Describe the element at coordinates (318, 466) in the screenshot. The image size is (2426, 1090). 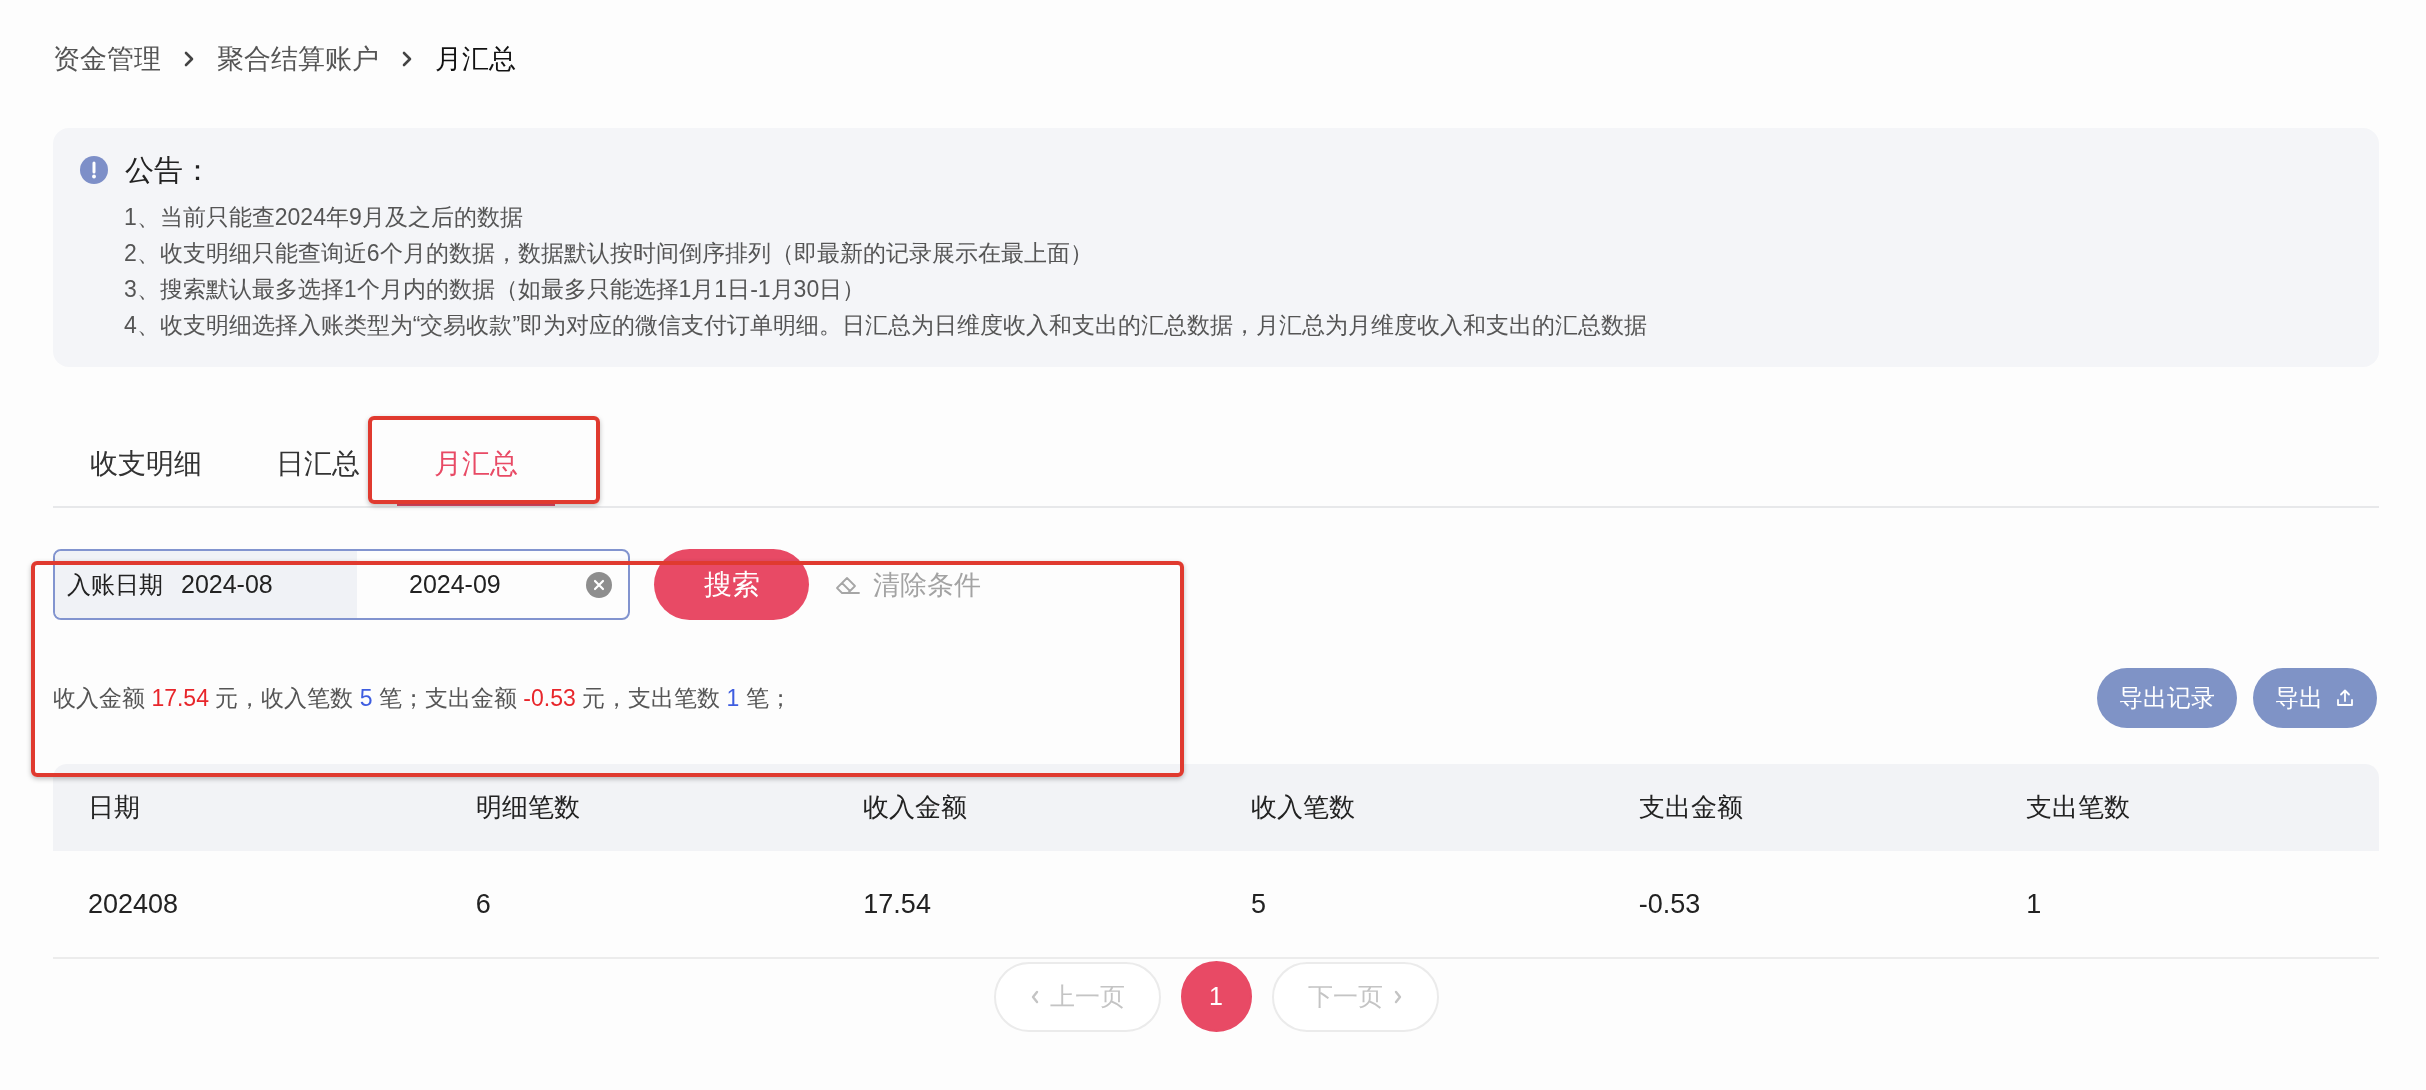
I see `tab: 日汇总` at that location.